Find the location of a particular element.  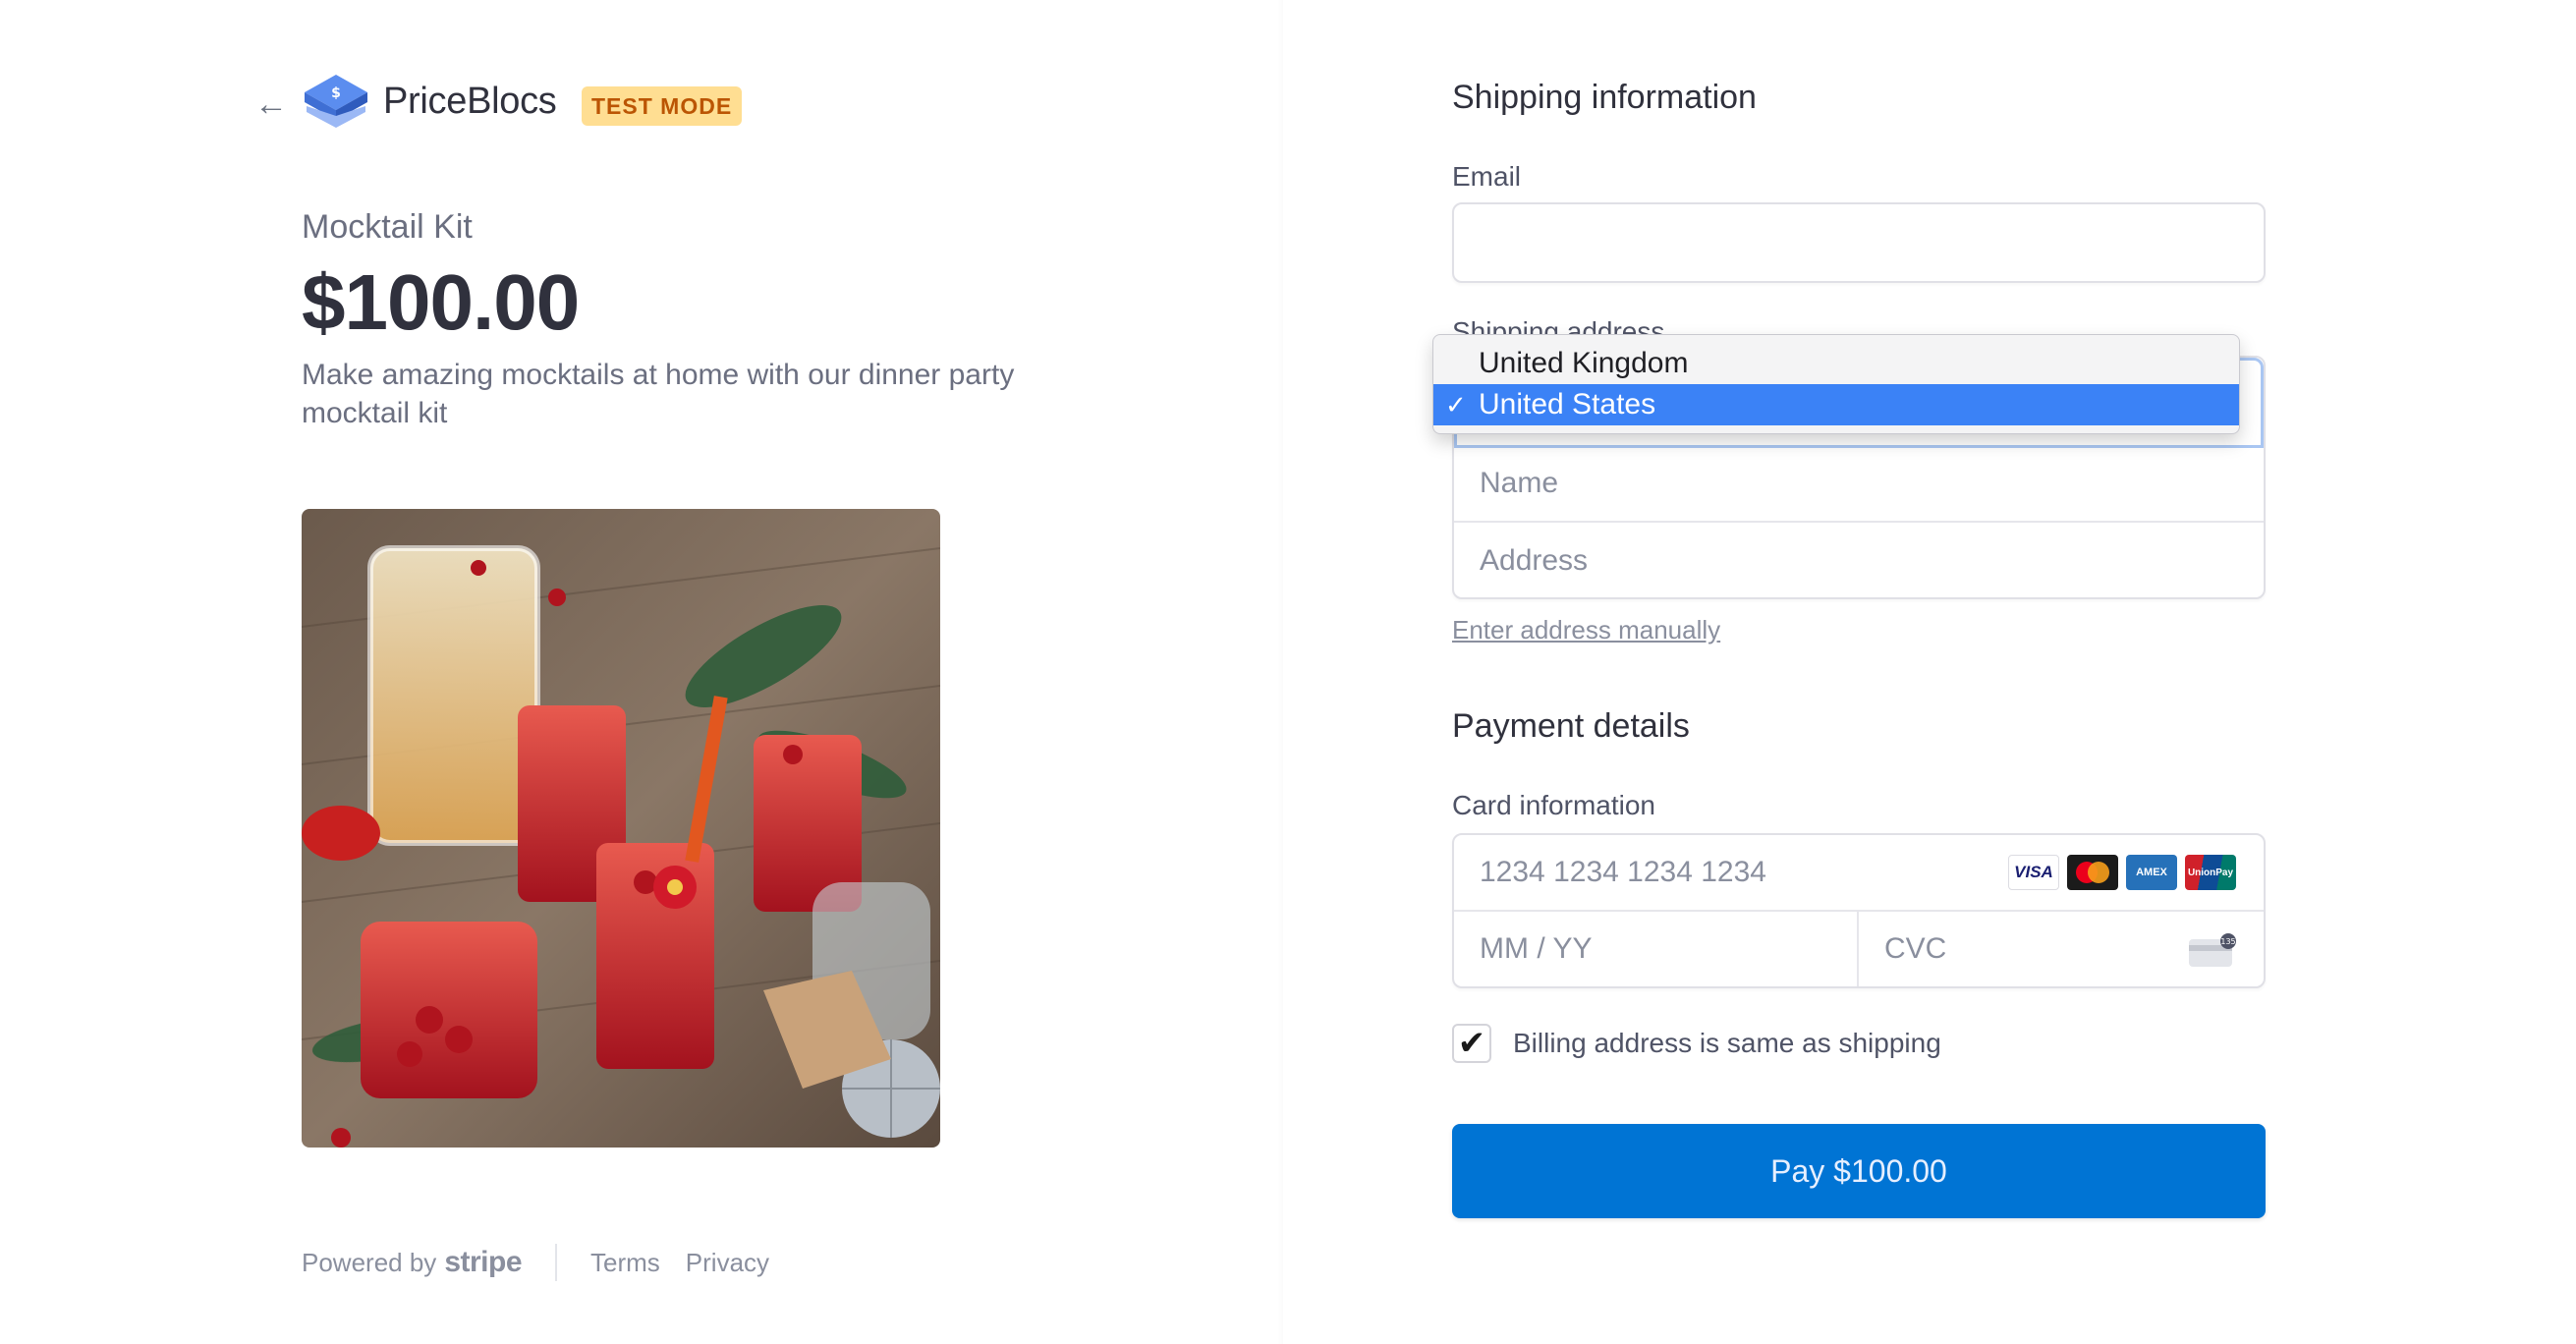

visa-icon: VISA is located at coordinates (2033, 872).